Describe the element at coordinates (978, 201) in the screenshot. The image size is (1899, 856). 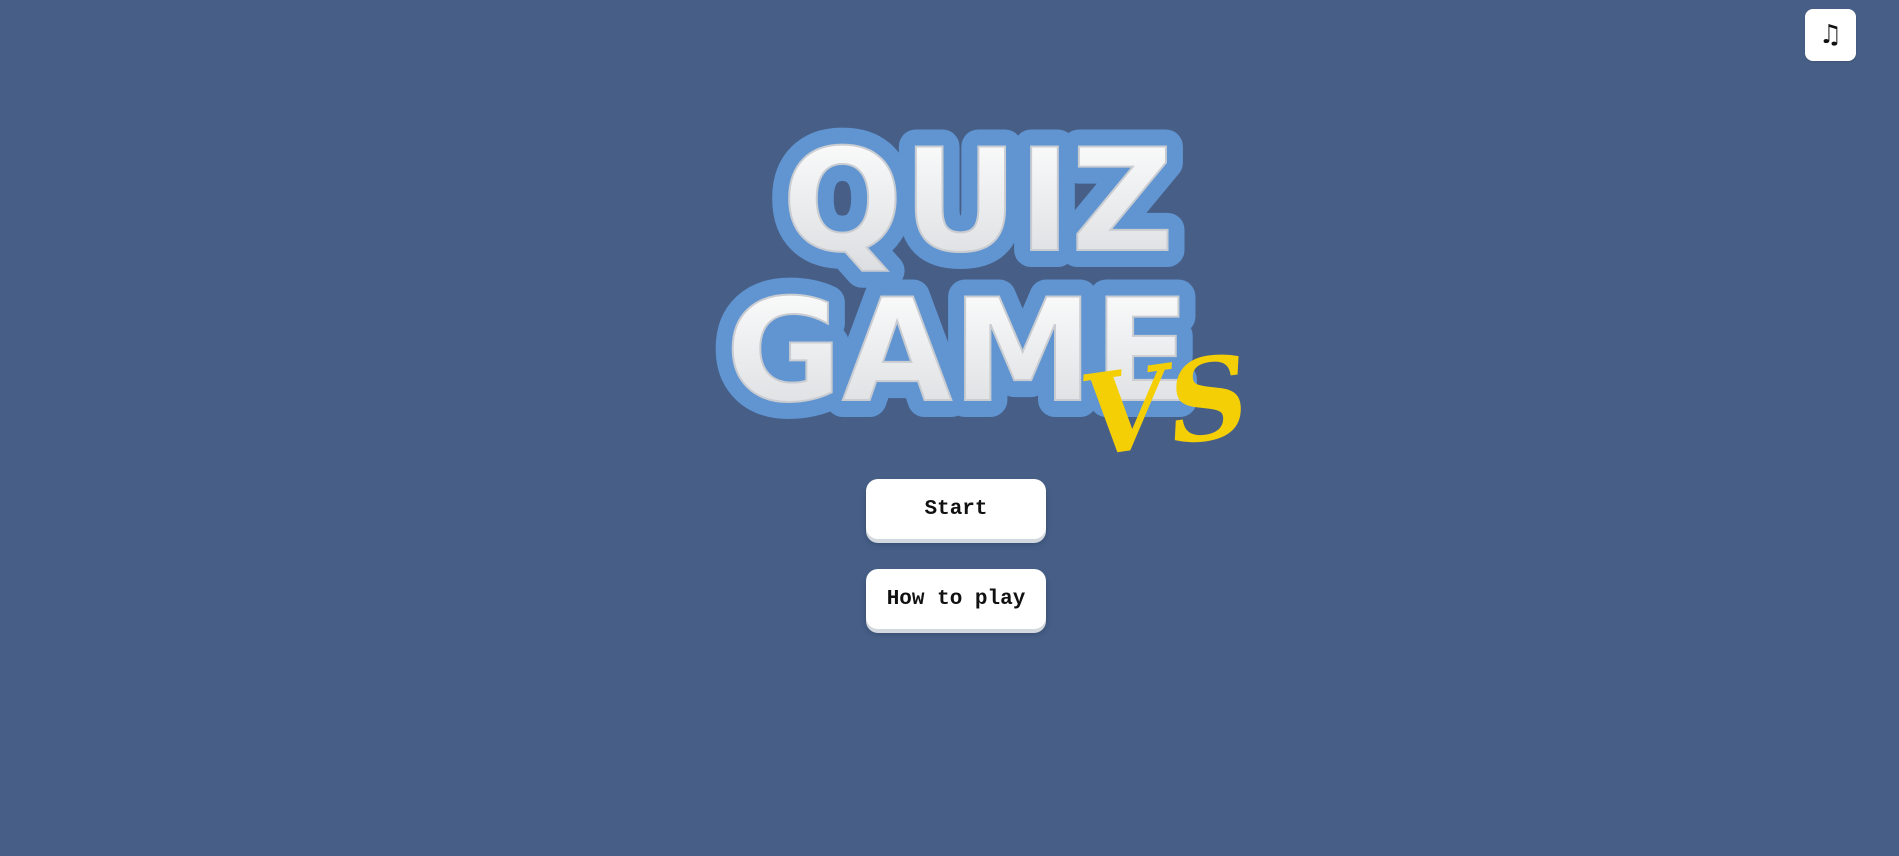
I see `logo-quiz-text: QUIZ` at that location.